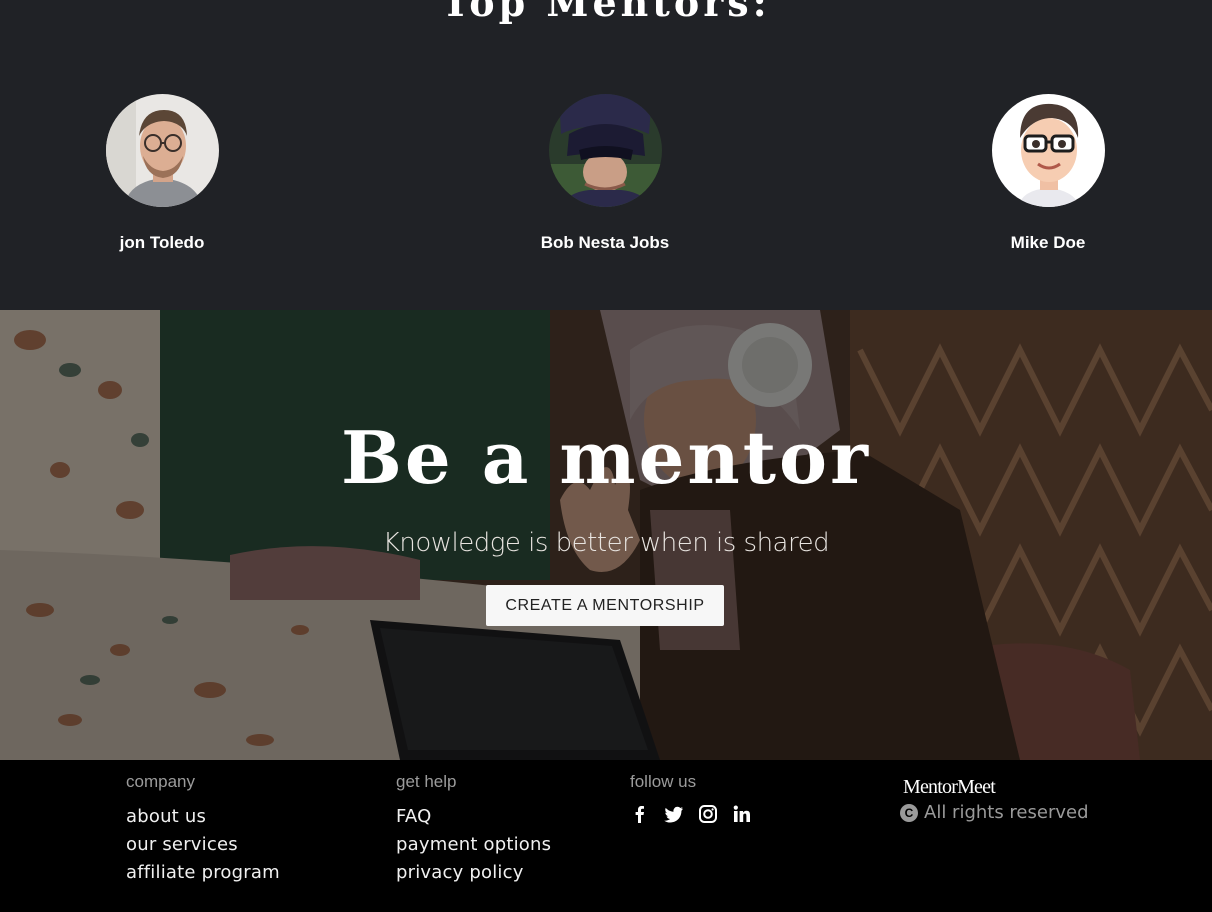  I want to click on about-us-link: about us, so click(203, 816).